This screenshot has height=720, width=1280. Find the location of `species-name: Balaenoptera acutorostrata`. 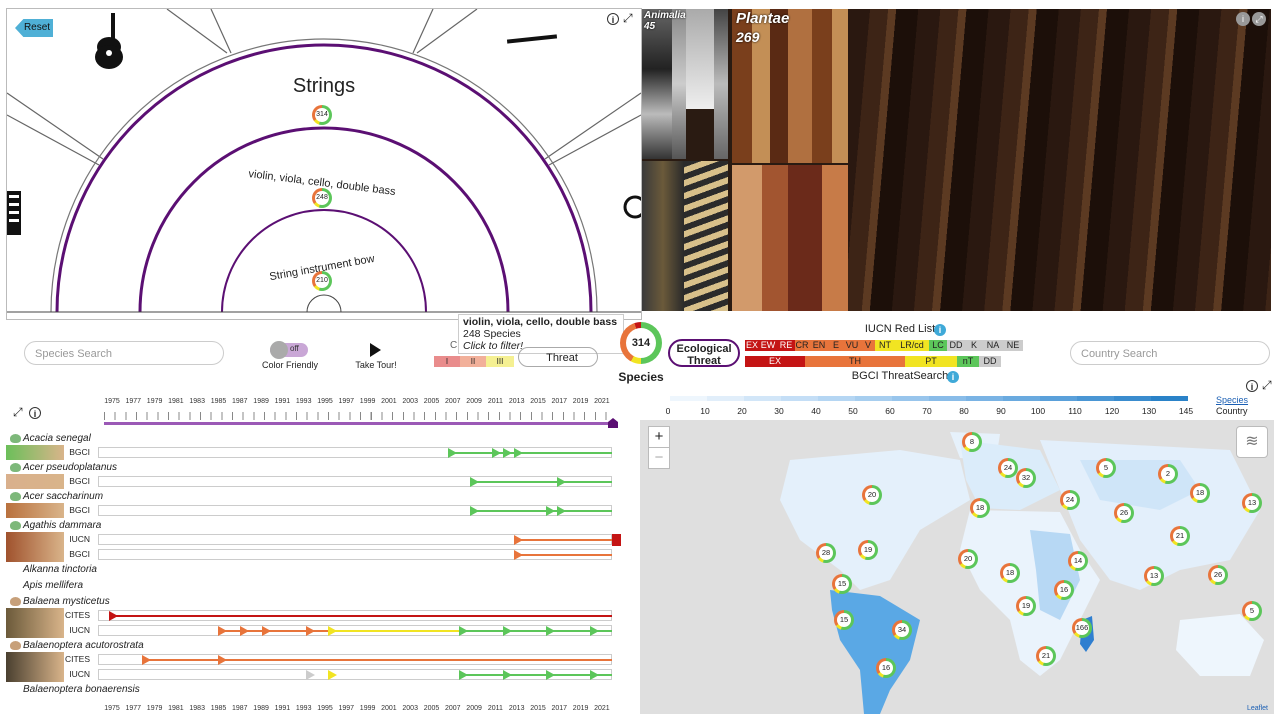

species-name: Balaenoptera acutorostrata is located at coordinates (83, 645).